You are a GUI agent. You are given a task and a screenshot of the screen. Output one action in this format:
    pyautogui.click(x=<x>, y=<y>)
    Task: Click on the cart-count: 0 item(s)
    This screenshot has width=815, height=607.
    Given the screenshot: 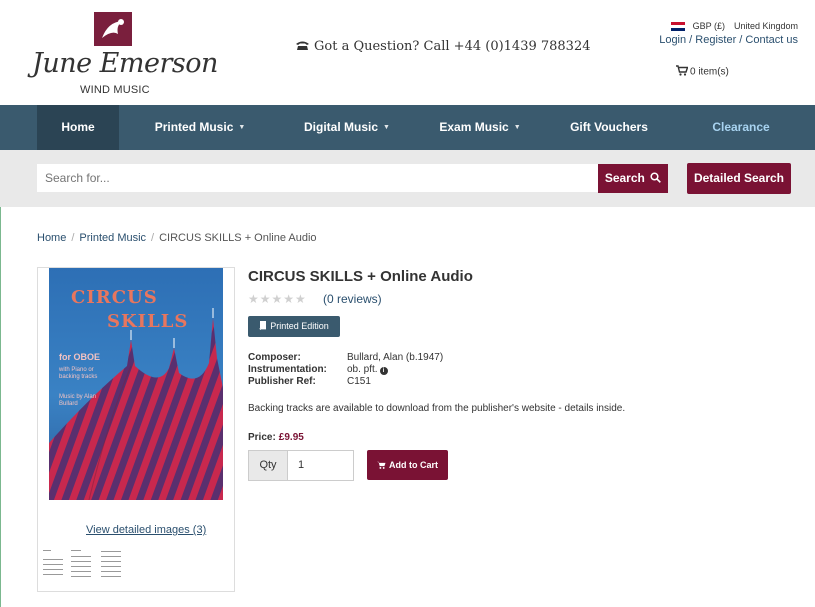 What is the action you would take?
    pyautogui.click(x=709, y=72)
    